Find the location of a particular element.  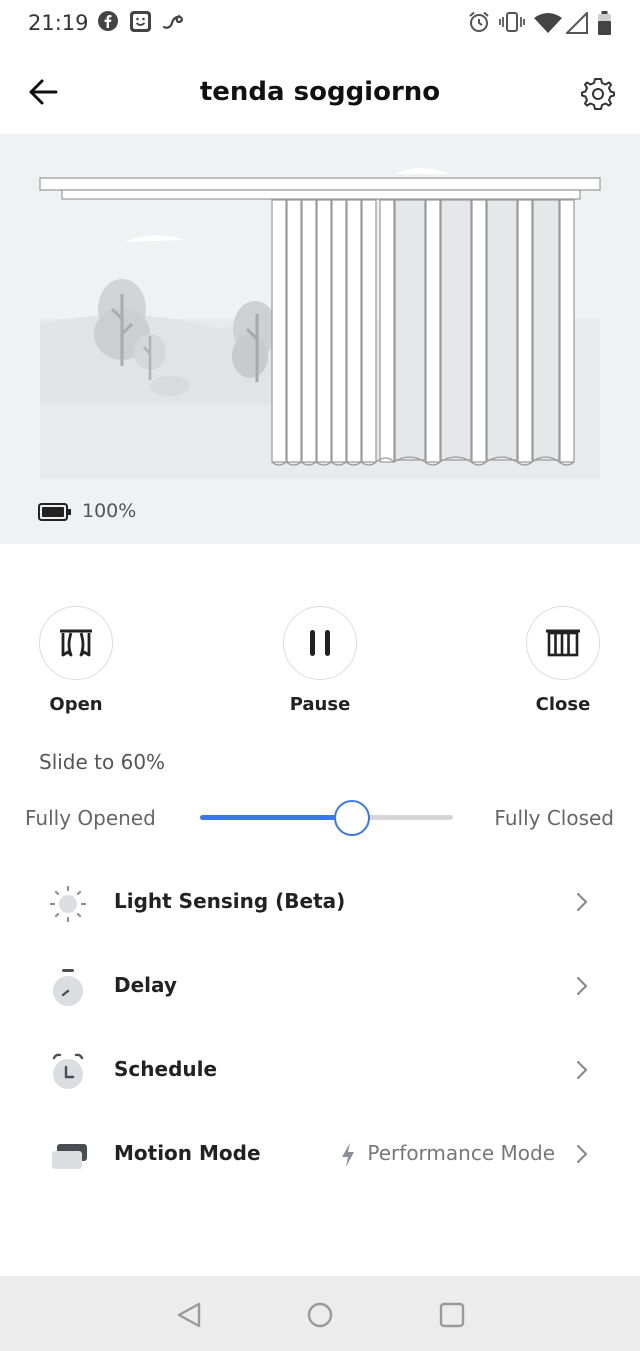

schedule-label: Schedule is located at coordinates (166, 1069).